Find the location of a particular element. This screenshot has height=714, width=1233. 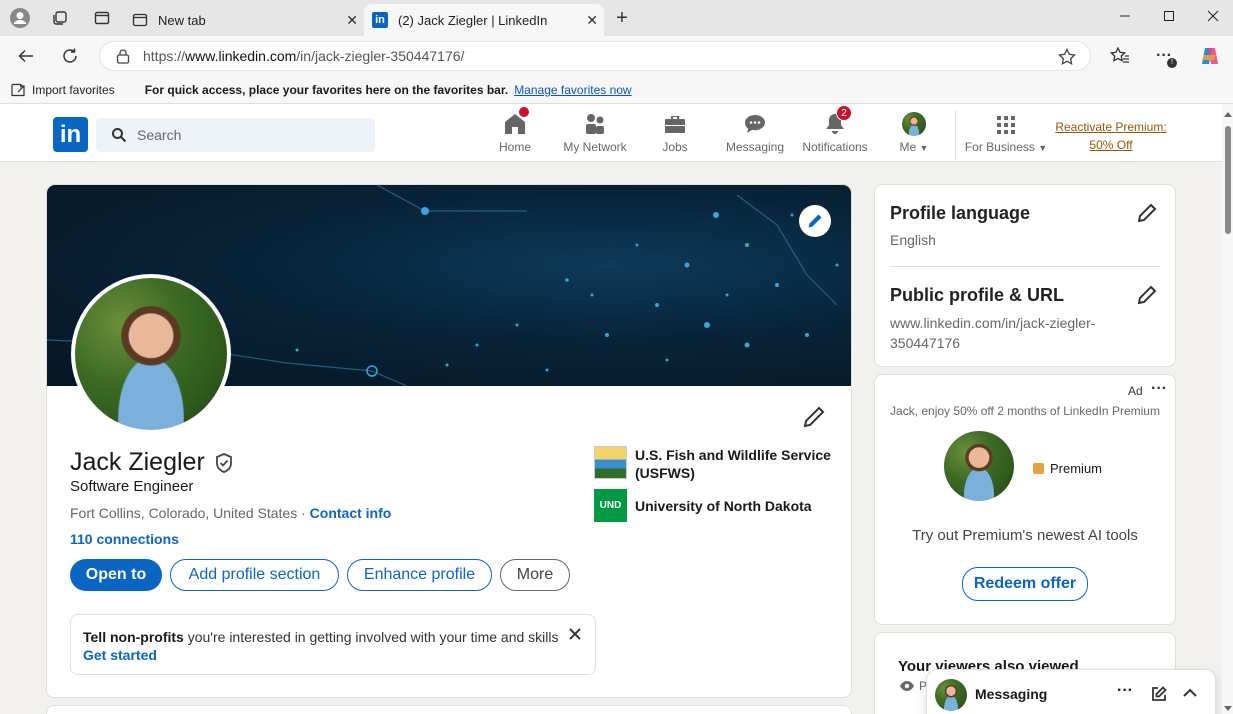

tab-linkedin: in (2) Jack Ziegler | LinkedIn ✕ is located at coordinates (484, 20).